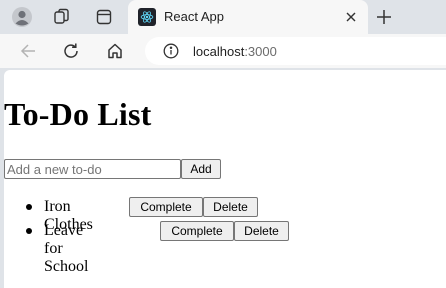 This screenshot has height=288, width=446. I want to click on tab-actions-icon, so click(104, 17).